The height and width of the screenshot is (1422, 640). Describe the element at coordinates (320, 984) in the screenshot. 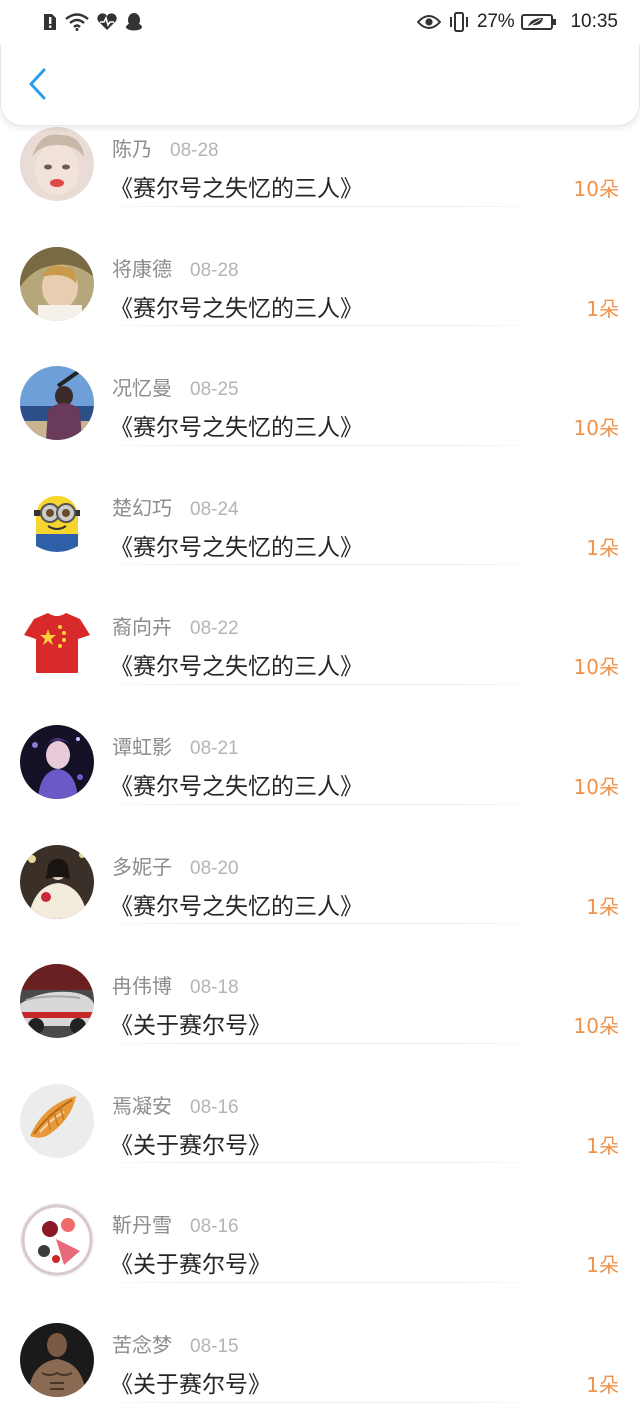

I see `gift-record-row: 冉伟博 08-18 《关于赛尔号》 10朵` at that location.